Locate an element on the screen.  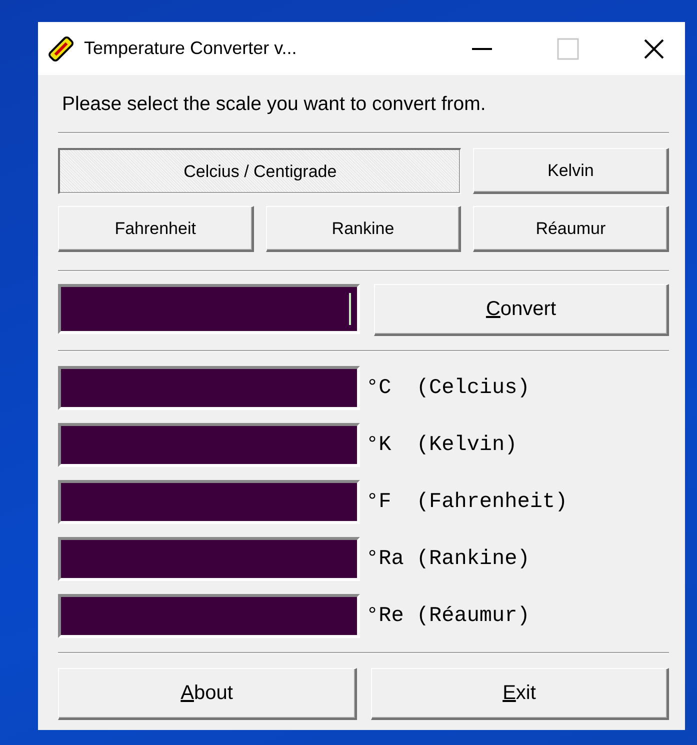
dialog-button: About is located at coordinates (207, 694).